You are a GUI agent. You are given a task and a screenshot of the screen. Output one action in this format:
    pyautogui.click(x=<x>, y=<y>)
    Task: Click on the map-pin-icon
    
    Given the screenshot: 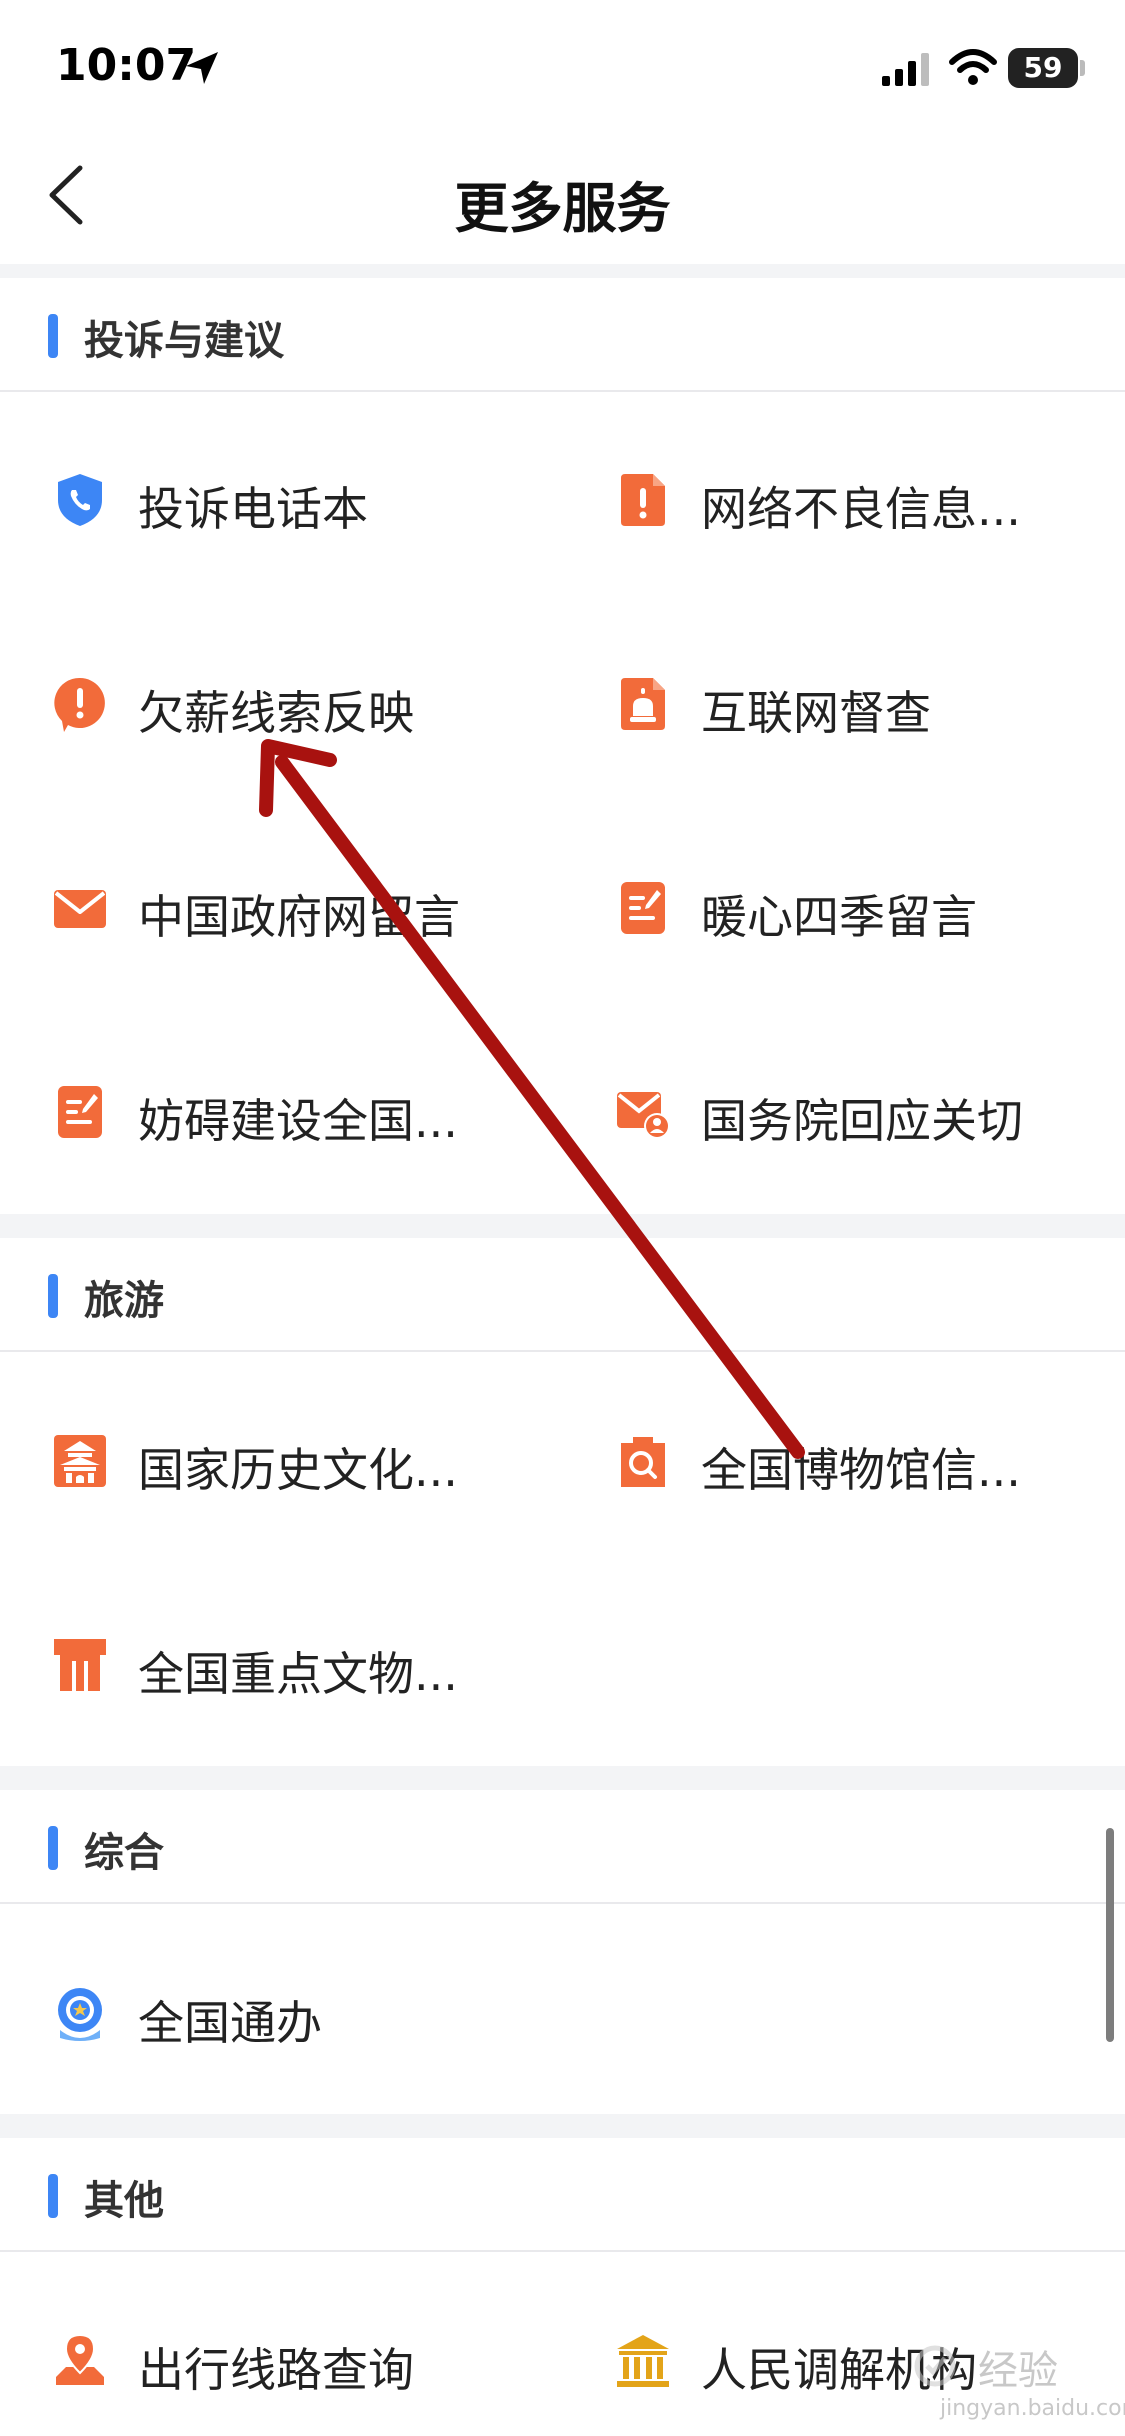 What is the action you would take?
    pyautogui.click(x=80, y=2359)
    